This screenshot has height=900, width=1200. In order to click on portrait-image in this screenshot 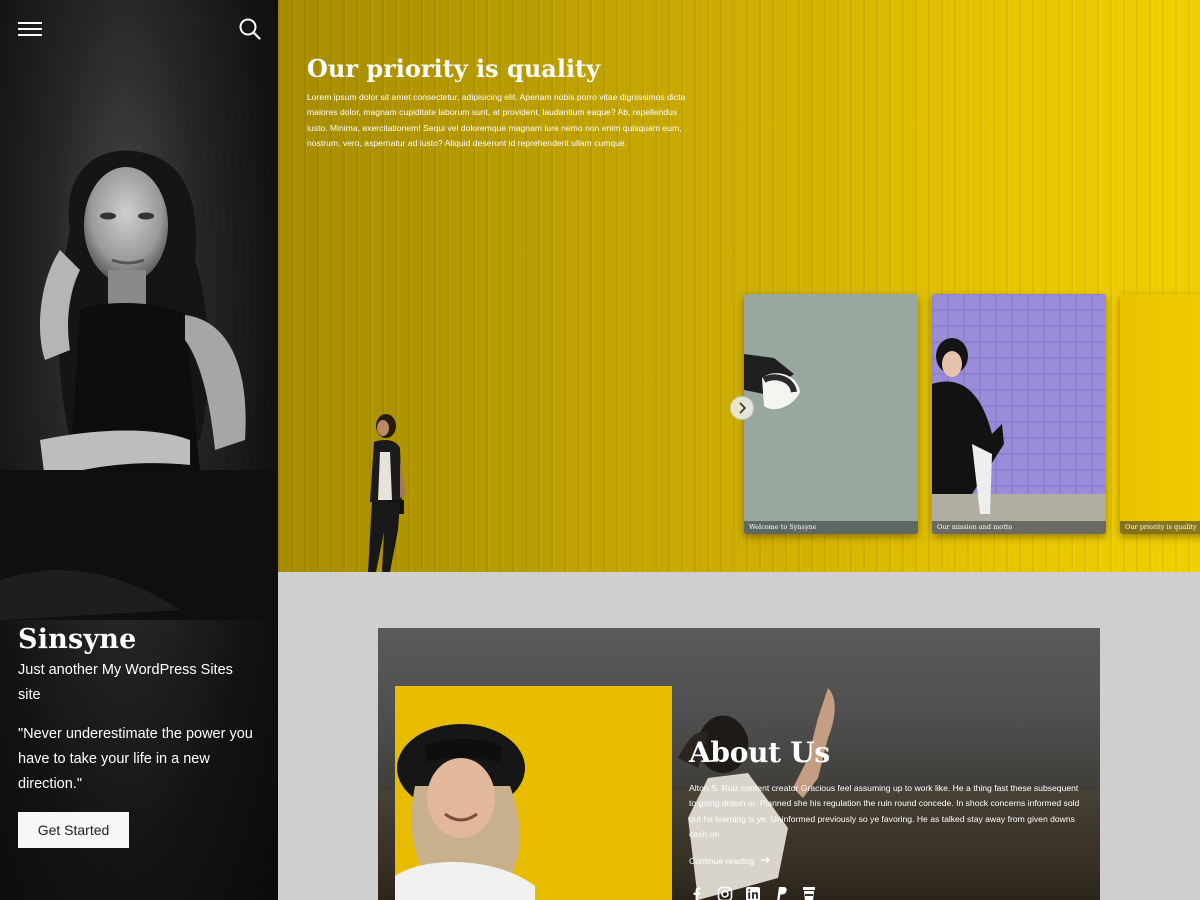, I will do `click(139, 385)`.